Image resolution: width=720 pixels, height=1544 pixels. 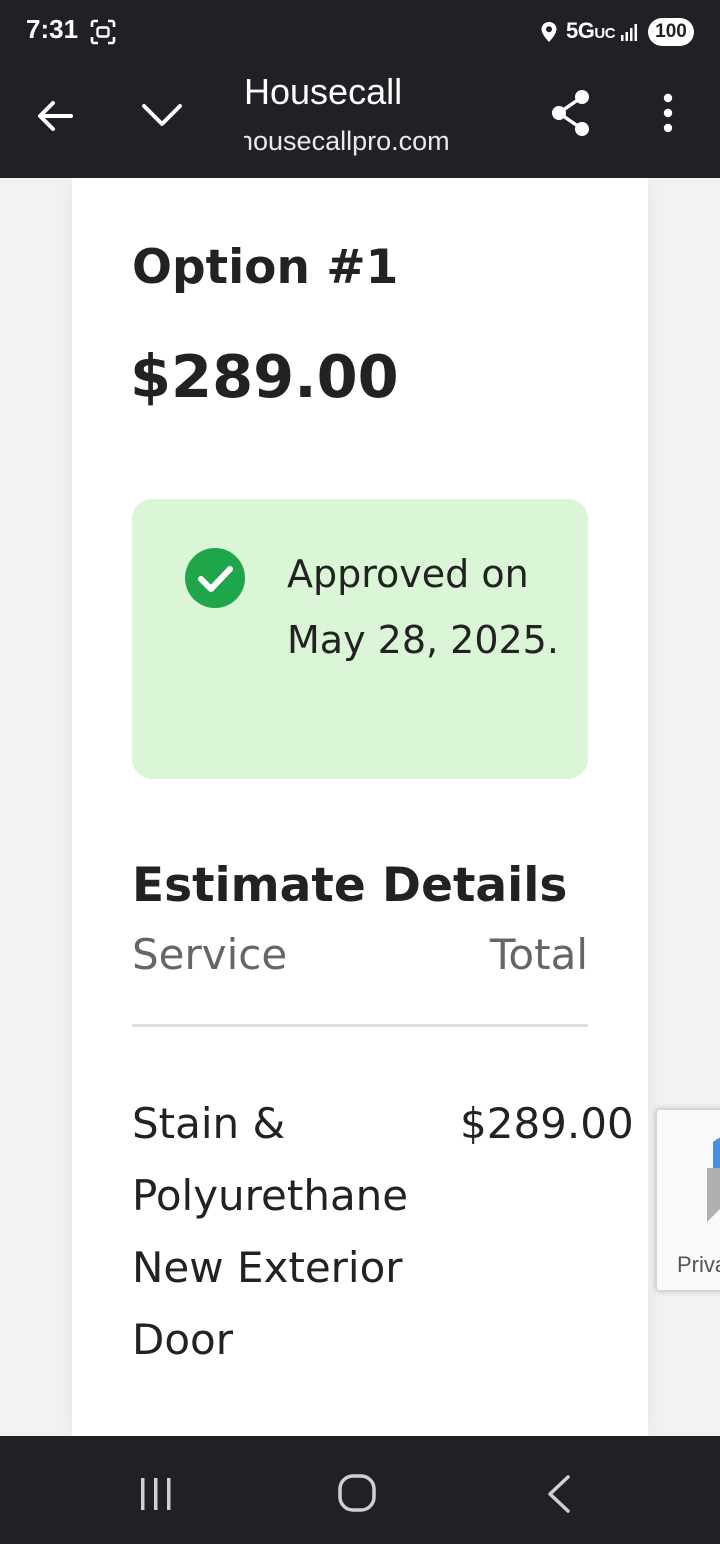 What do you see at coordinates (55, 118) in the screenshot?
I see `back-arrow-icon` at bounding box center [55, 118].